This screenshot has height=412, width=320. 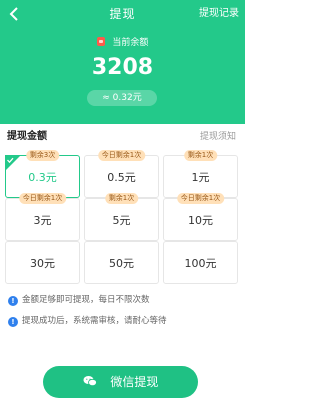 I want to click on wechat-button-label: 微信提现, so click(x=134, y=382).